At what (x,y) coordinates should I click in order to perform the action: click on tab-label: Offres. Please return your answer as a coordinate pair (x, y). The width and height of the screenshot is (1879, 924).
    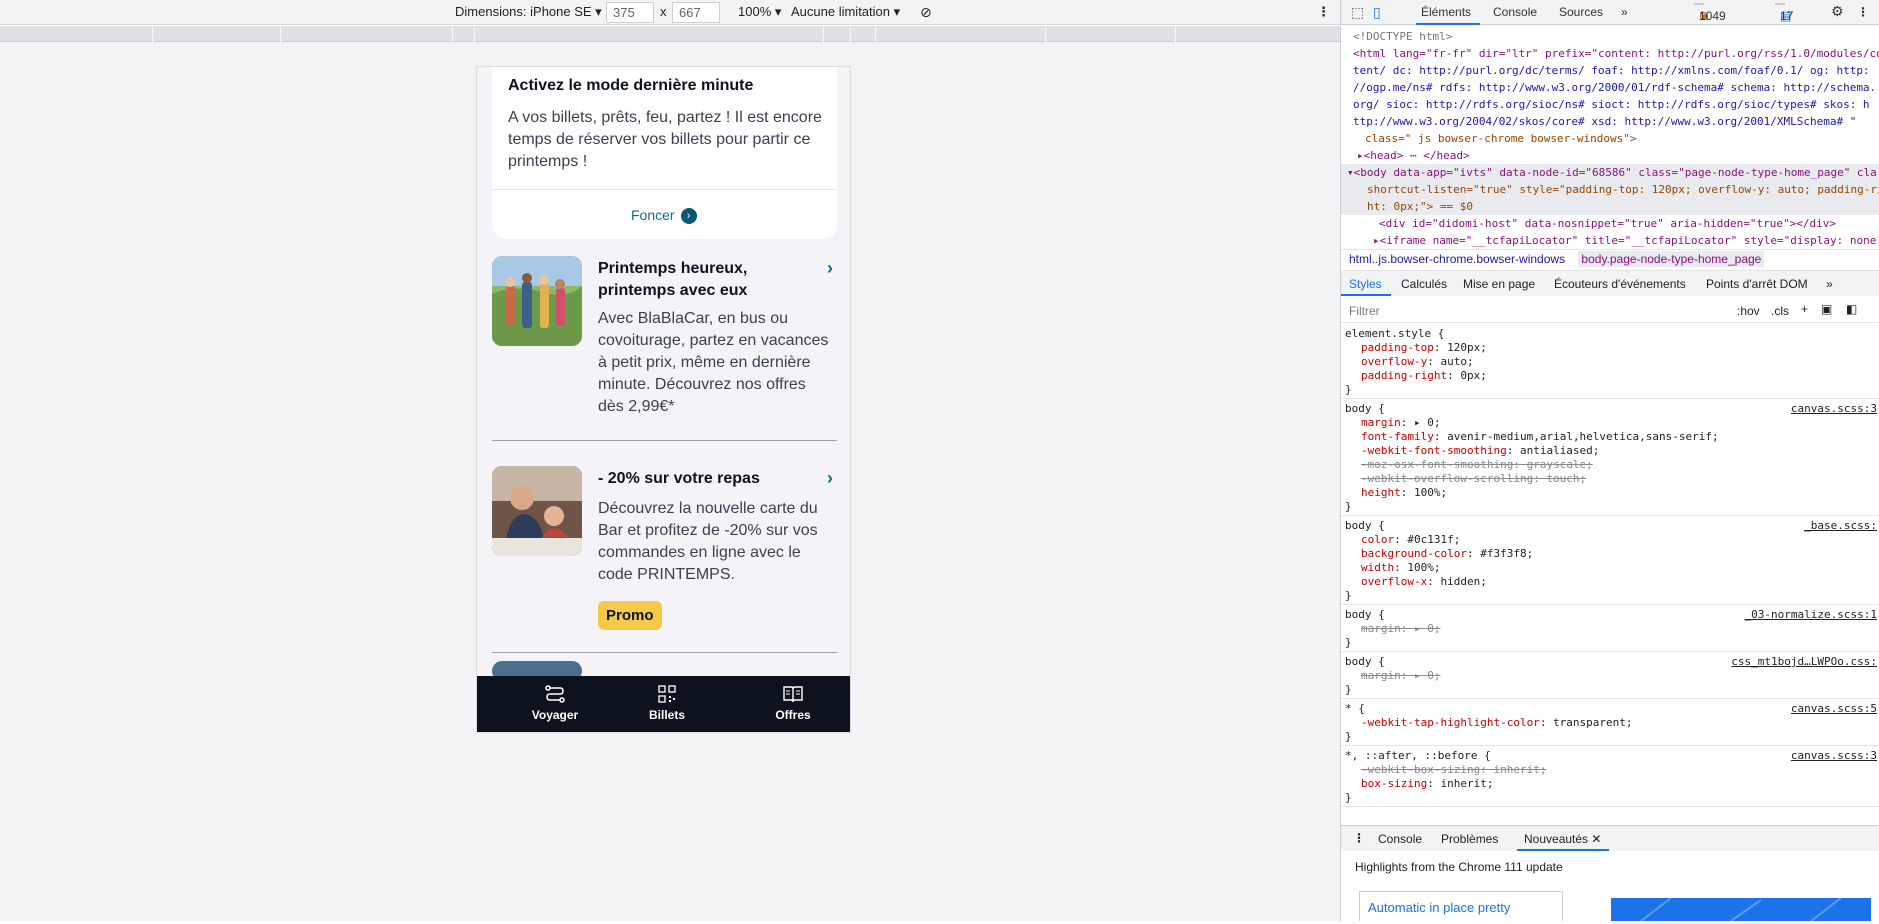
    Looking at the image, I should click on (793, 715).